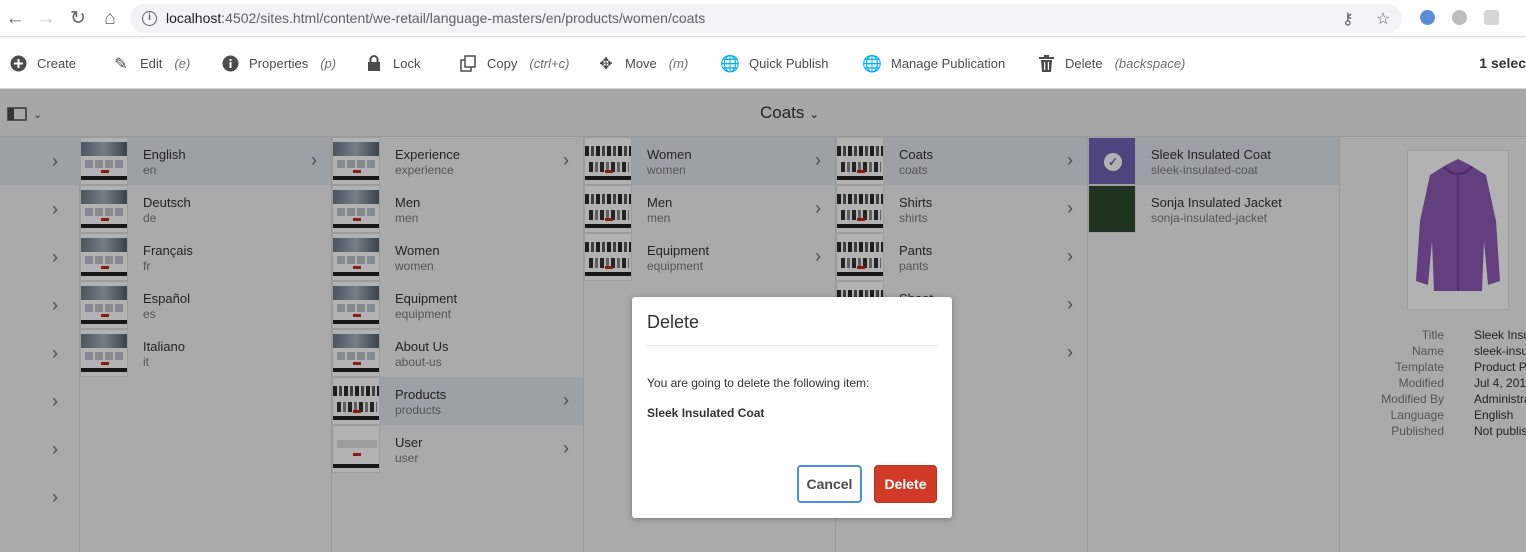  Describe the element at coordinates (15, 19) in the screenshot. I see `back-arrow-icon: ←` at that location.